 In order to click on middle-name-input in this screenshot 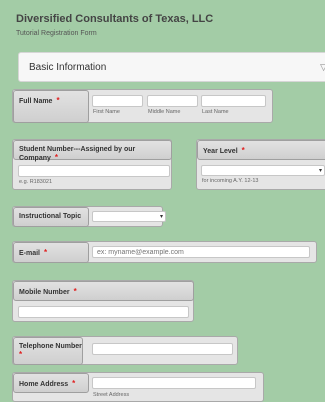, I will do `click(172, 101)`.